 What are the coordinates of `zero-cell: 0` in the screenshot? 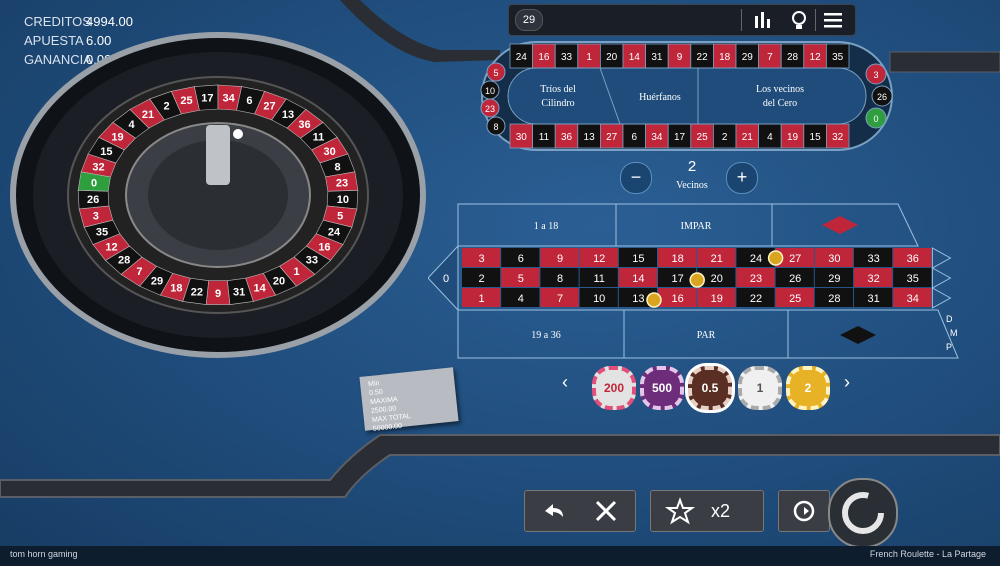 It's located at (446, 279).